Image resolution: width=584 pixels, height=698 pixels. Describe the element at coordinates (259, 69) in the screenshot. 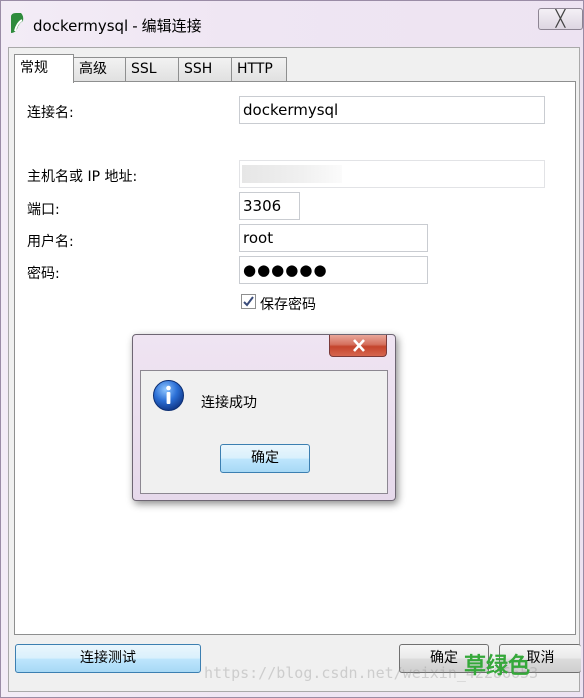

I see `tab-http: HTTP` at that location.